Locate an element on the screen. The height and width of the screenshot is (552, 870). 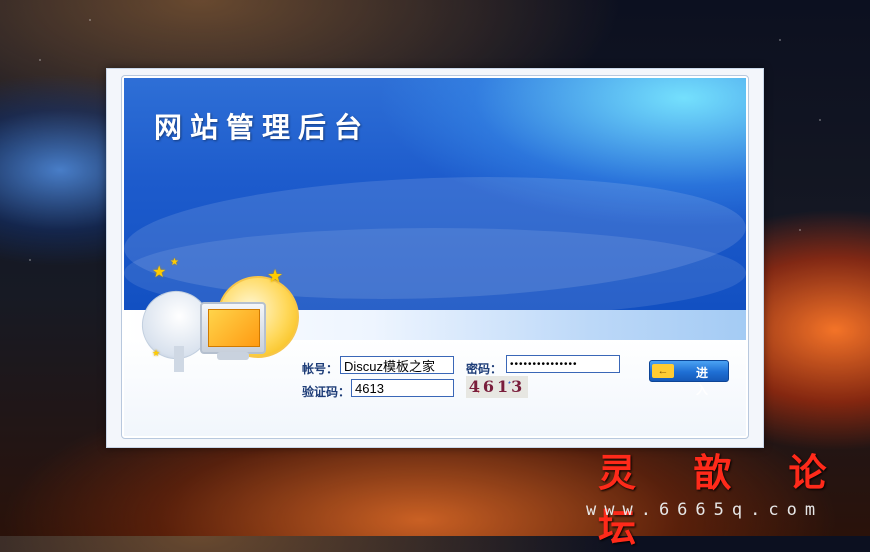
captcha-image: 4613 is located at coordinates (497, 387).